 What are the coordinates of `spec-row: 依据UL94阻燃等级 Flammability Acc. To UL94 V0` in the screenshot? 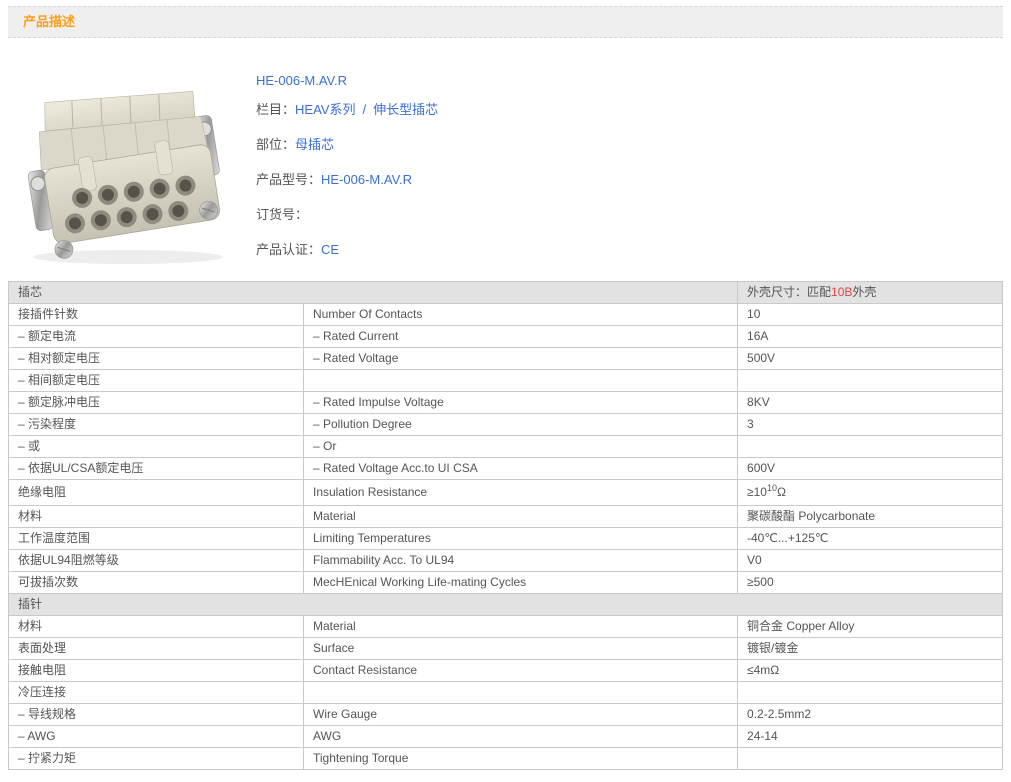 It's located at (505, 560).